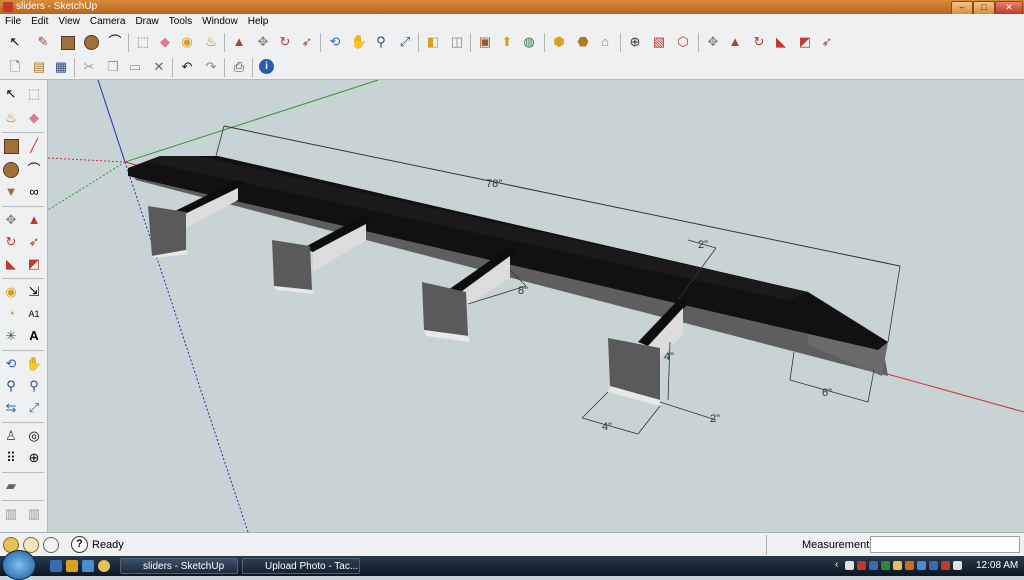 This screenshot has width=1024, height=580. Describe the element at coordinates (146, 21) in the screenshot. I see `menu-draw: Draw` at that location.